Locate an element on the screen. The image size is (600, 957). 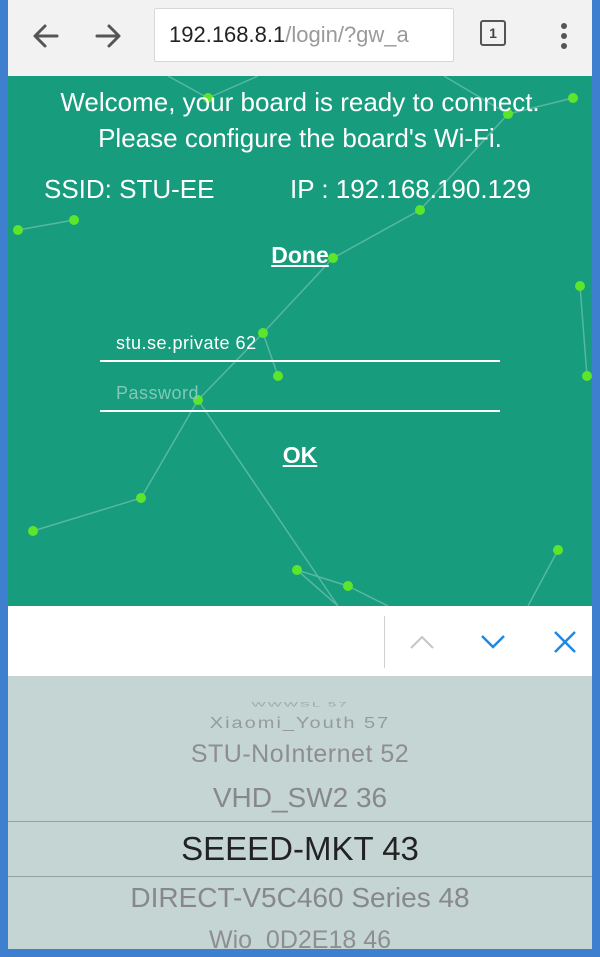
ok-link-label: OK is located at coordinates (300, 455).